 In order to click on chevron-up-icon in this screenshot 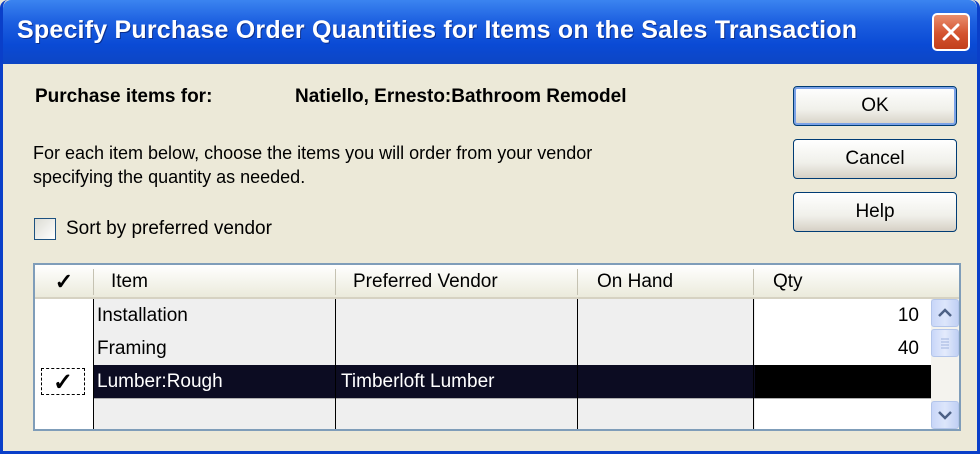, I will do `click(945, 312)`.